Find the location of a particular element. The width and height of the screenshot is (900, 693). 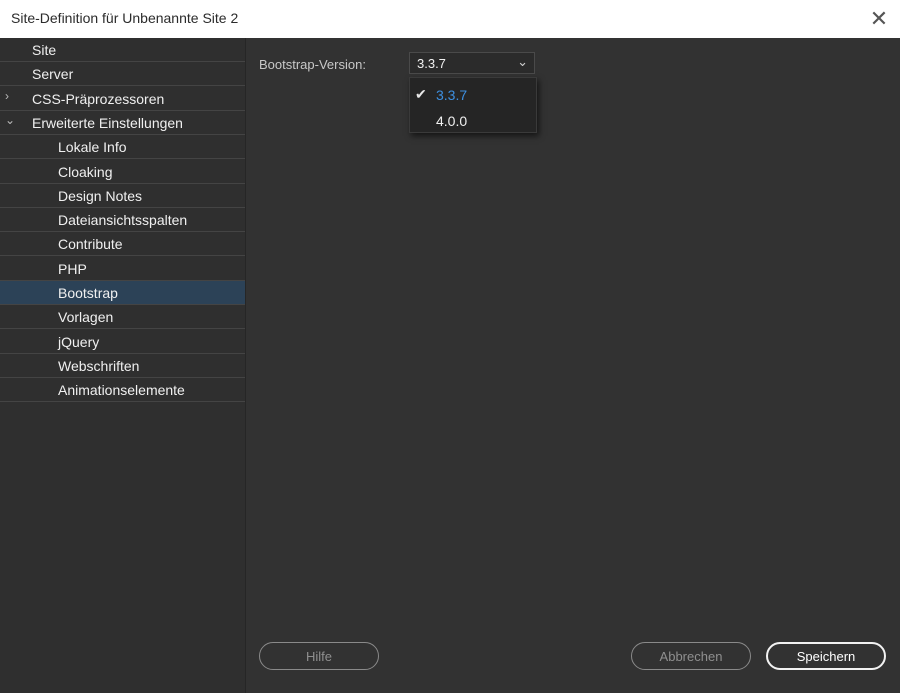

window-title: Site-Definition für Unbenannte Site 2 is located at coordinates (125, 18).